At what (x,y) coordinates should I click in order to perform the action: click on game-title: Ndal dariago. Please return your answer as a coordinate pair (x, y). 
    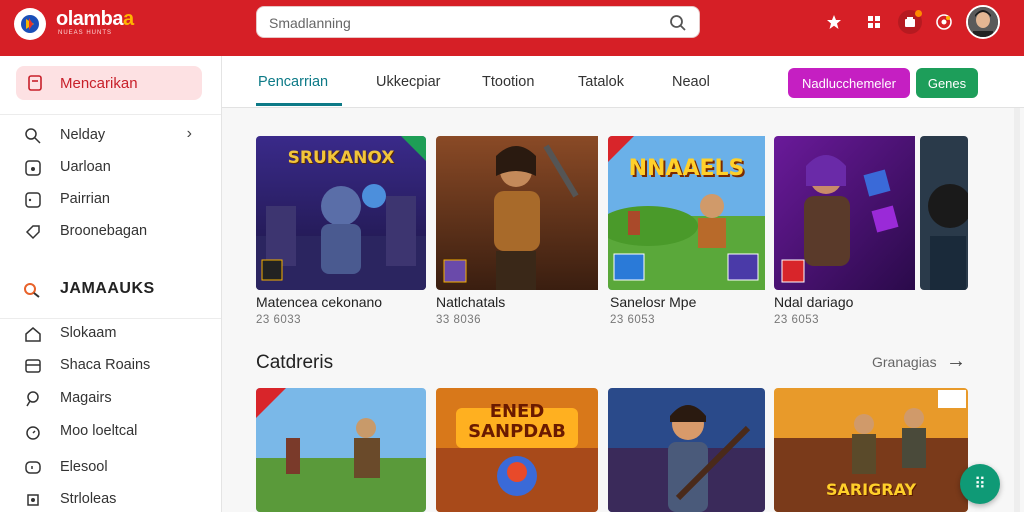
    Looking at the image, I should click on (814, 302).